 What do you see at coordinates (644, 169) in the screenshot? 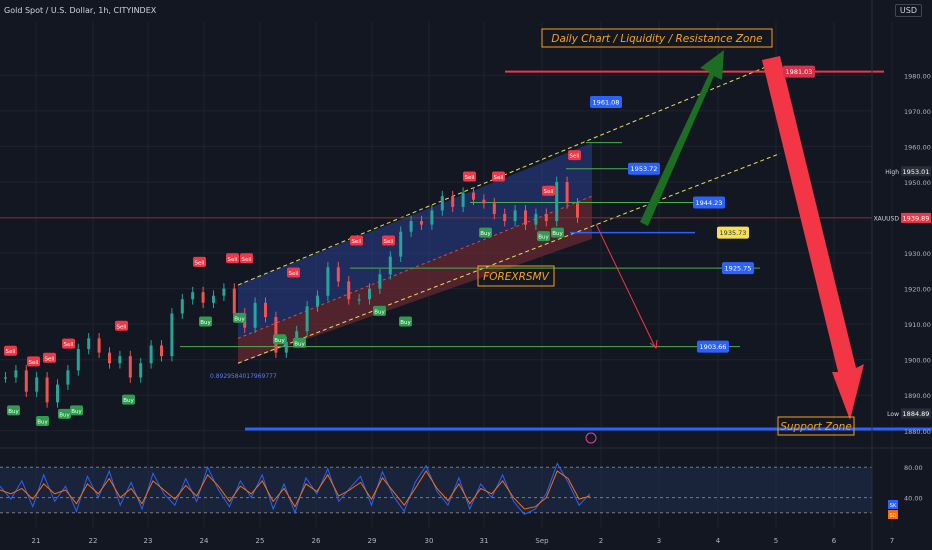
I see `price-label-text: 1953.72` at bounding box center [644, 169].